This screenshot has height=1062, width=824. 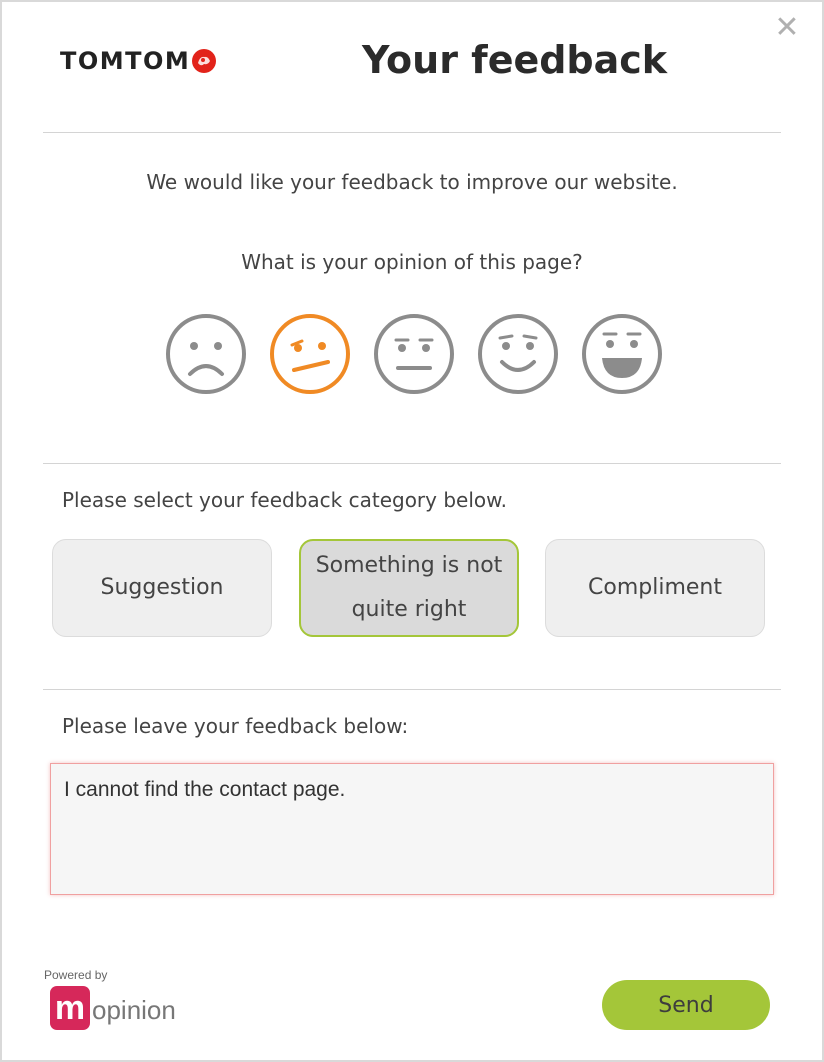 I want to click on feedback-textarea, so click(x=412, y=829).